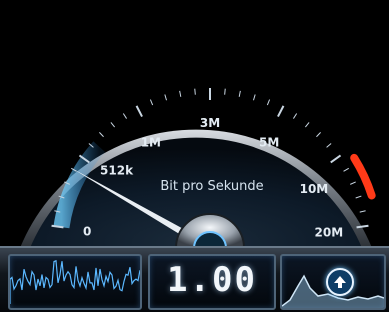  I want to click on scale-label: 20M, so click(329, 232).